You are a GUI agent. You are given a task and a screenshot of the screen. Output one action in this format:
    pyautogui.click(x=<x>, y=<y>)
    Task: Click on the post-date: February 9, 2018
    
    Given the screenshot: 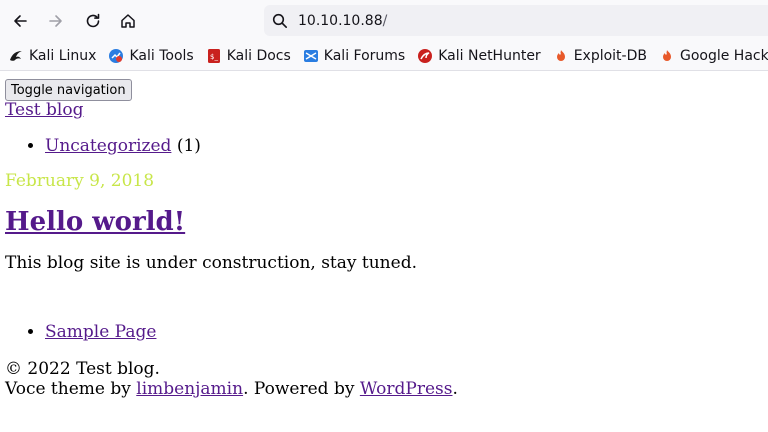 What is the action you would take?
    pyautogui.click(x=80, y=181)
    